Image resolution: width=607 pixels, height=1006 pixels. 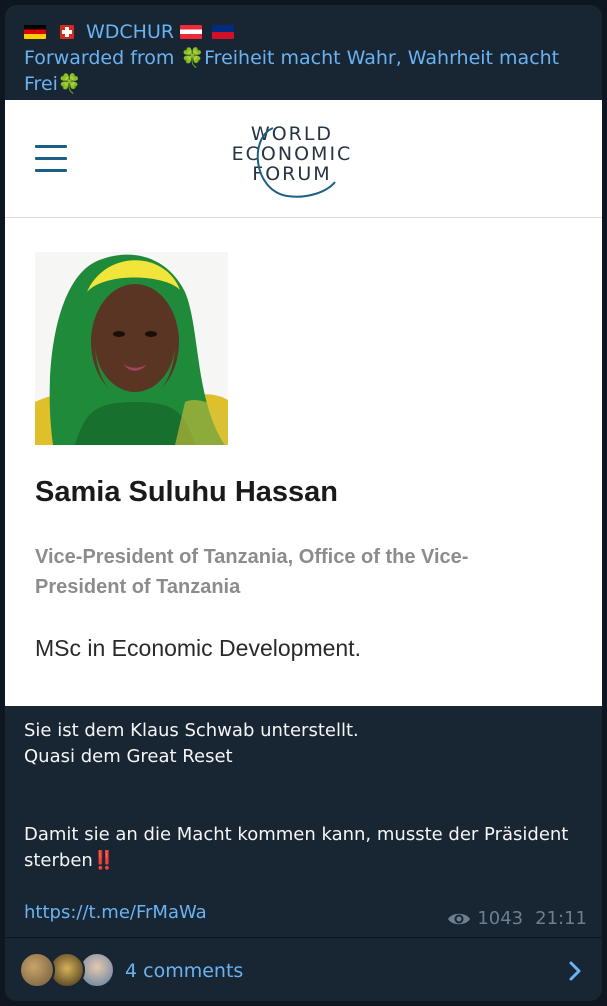 I want to click on comments-bar: 4 comments, so click(x=303, y=969).